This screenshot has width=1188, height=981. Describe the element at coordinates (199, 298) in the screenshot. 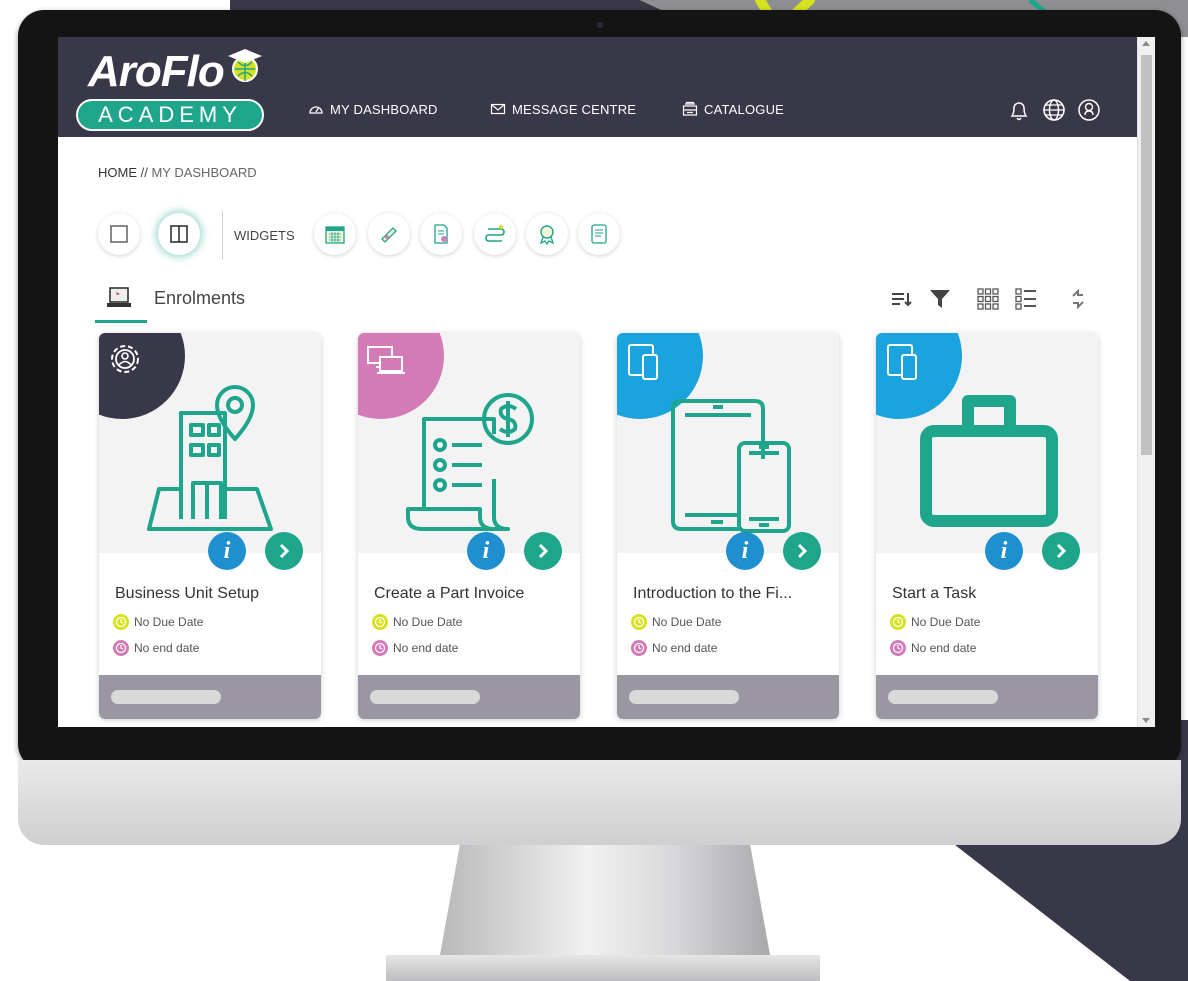

I see `enrolments-title: Enrolments` at that location.